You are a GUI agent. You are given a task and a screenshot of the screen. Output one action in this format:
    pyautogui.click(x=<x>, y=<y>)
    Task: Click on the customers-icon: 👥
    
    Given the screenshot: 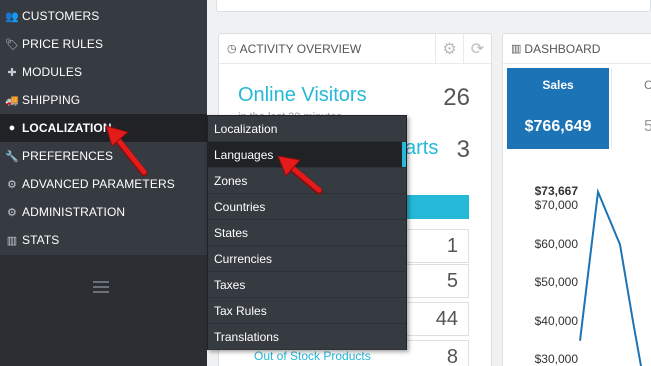 What is the action you would take?
    pyautogui.click(x=12, y=16)
    